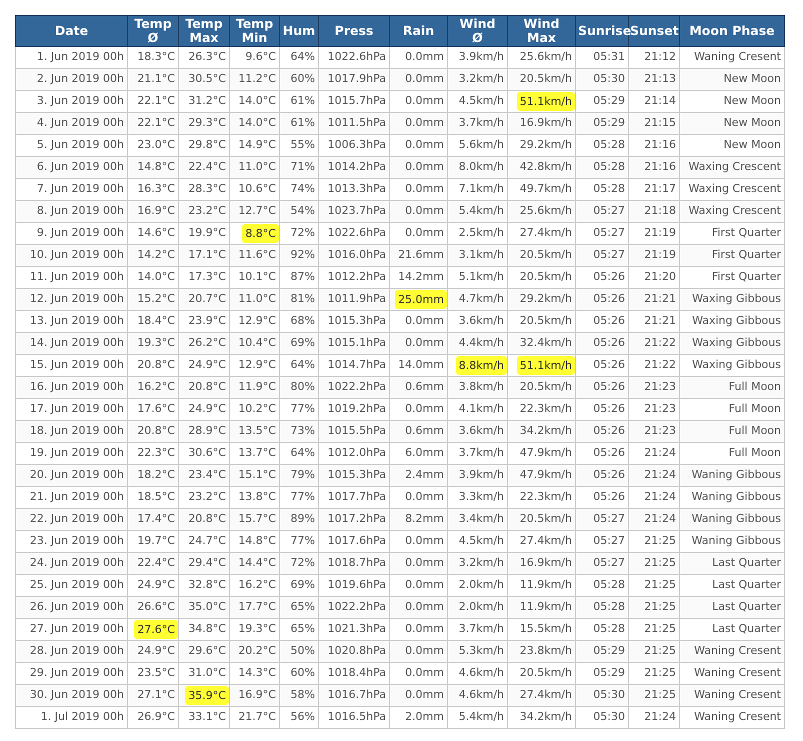 This screenshot has height=741, width=803. I want to click on table-cell: 21:15, so click(654, 123).